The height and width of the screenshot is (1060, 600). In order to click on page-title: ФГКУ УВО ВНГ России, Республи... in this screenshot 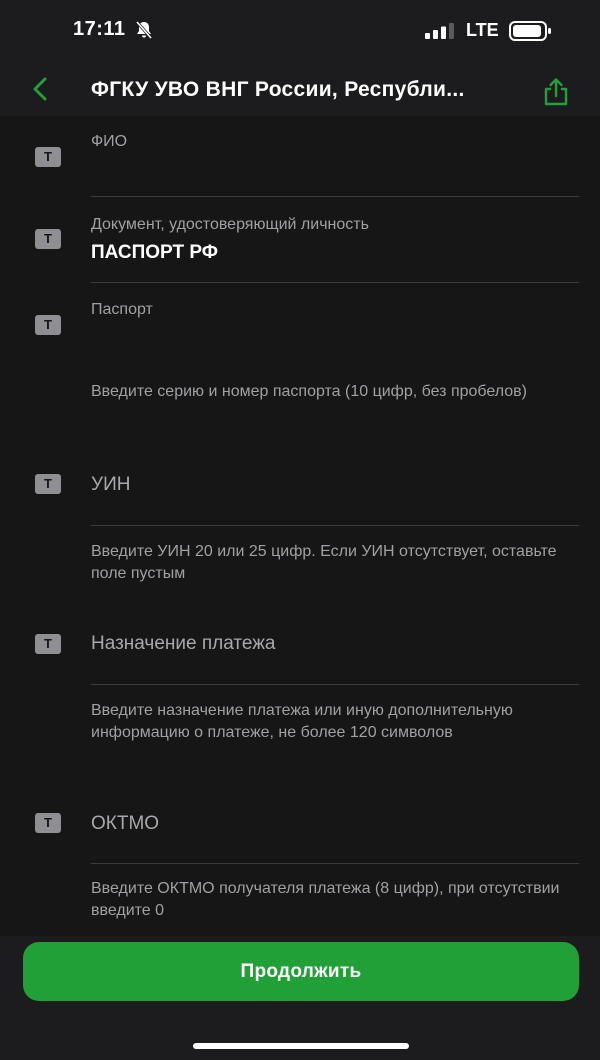, I will do `click(278, 89)`.